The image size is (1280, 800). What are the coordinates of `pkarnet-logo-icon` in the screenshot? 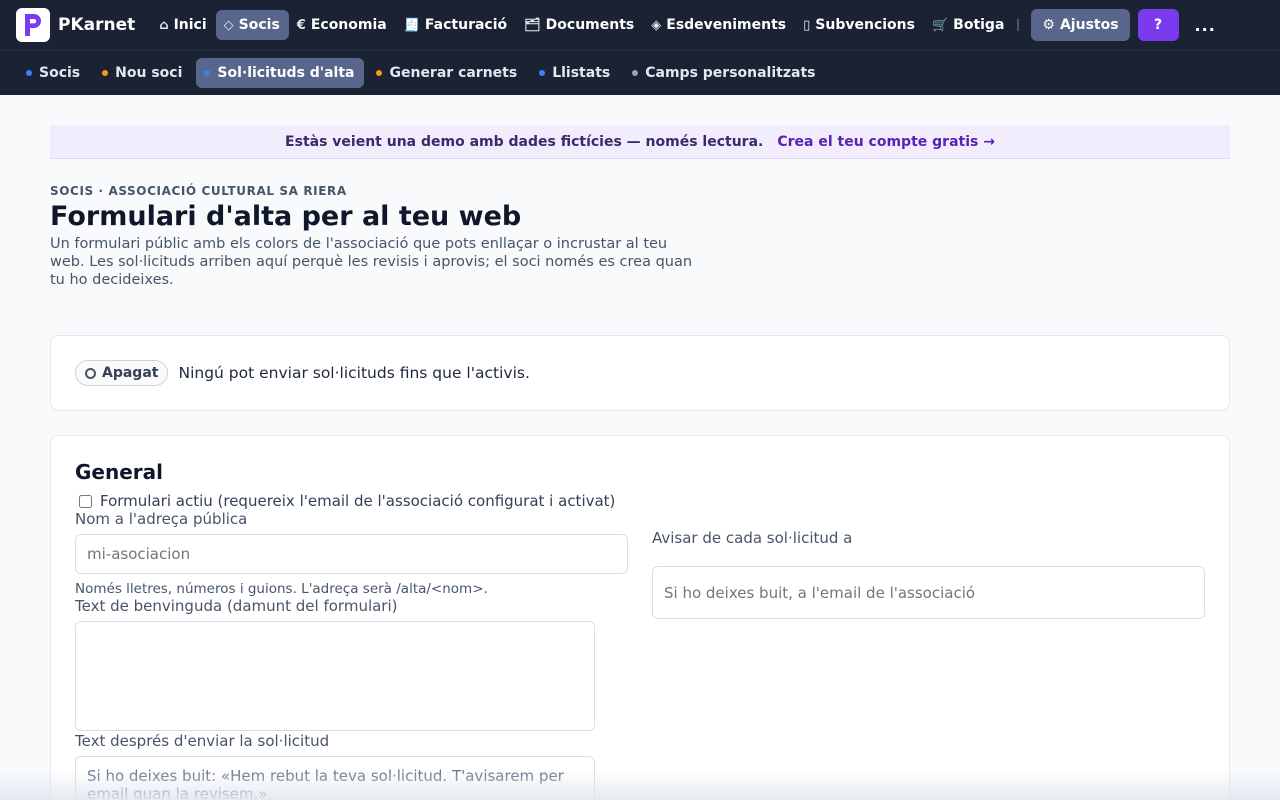 It's located at (33, 25).